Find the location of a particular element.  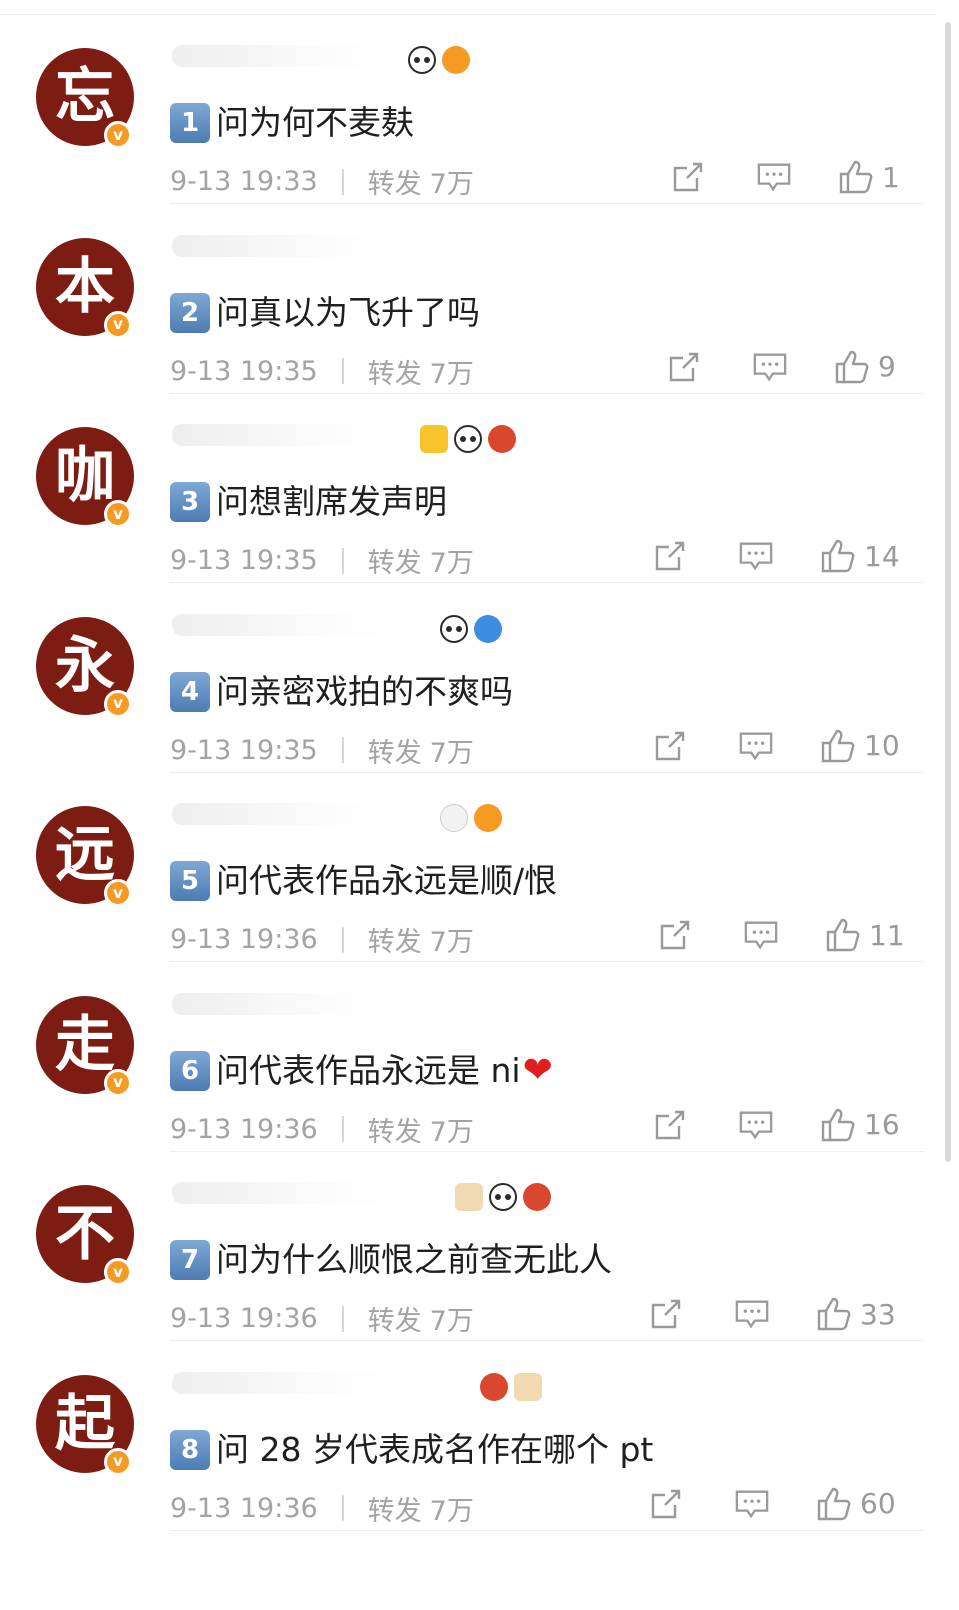

comment-item: 起 v 8 问 28 岁代表成名作在哪个 pt 9-13 19:36 转发 7万 is located at coordinates (467, 1437).